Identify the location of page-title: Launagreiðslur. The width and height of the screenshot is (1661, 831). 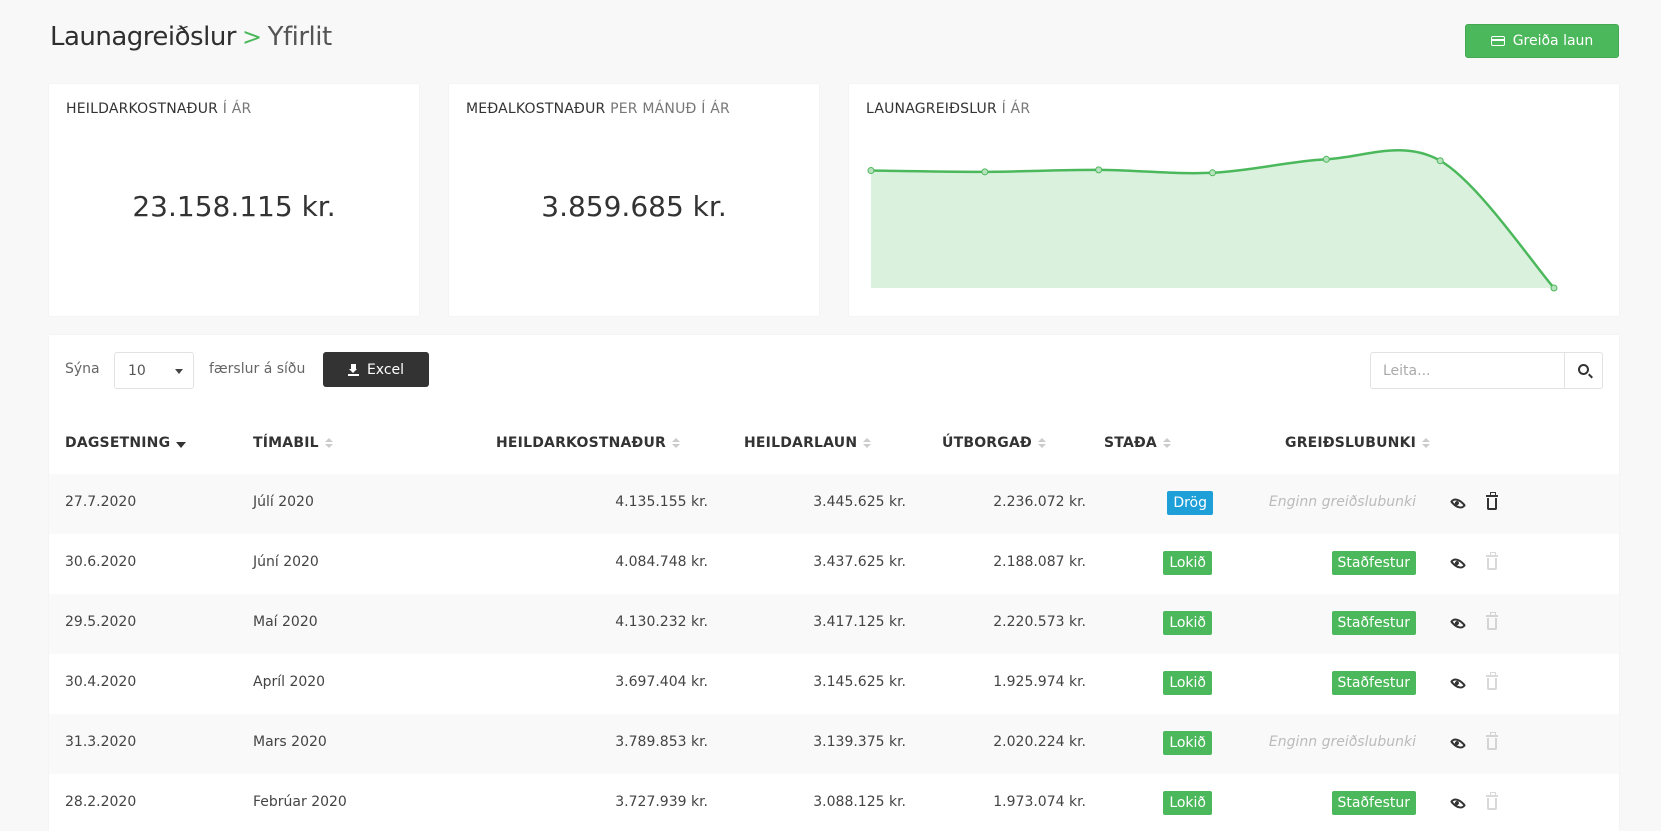
(143, 37).